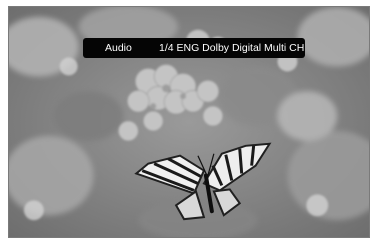 This screenshot has height=243, width=374. What do you see at coordinates (232, 48) in the screenshot?
I see `osd-audio-track-value: 1/4 ENG Dolby Digital Multi CH` at bounding box center [232, 48].